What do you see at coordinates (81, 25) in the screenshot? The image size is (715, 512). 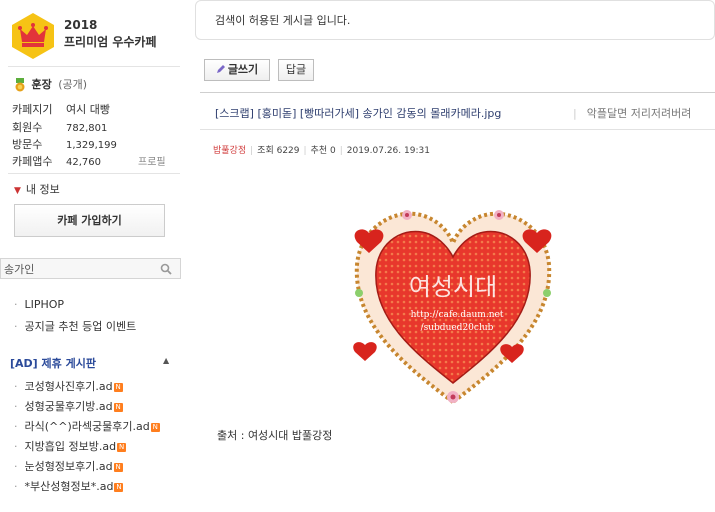 I see `cafe-year: 2018` at bounding box center [81, 25].